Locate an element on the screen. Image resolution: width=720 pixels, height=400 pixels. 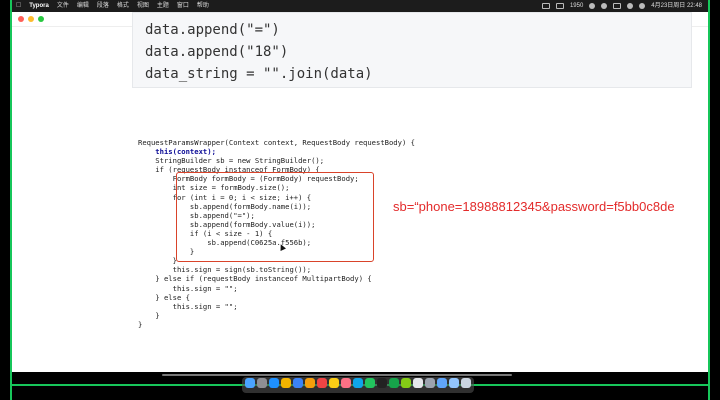
code-line: } else { is located at coordinates (164, 297).